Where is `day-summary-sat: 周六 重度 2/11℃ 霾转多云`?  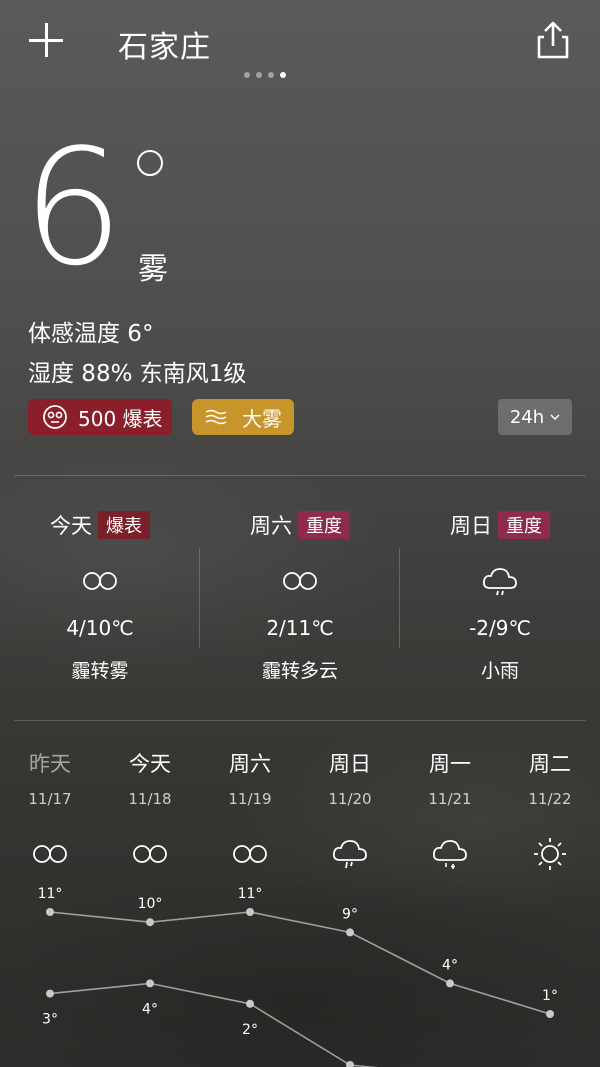 day-summary-sat: 周六 重度 2/11℃ 霾转多云 is located at coordinates (300, 596).